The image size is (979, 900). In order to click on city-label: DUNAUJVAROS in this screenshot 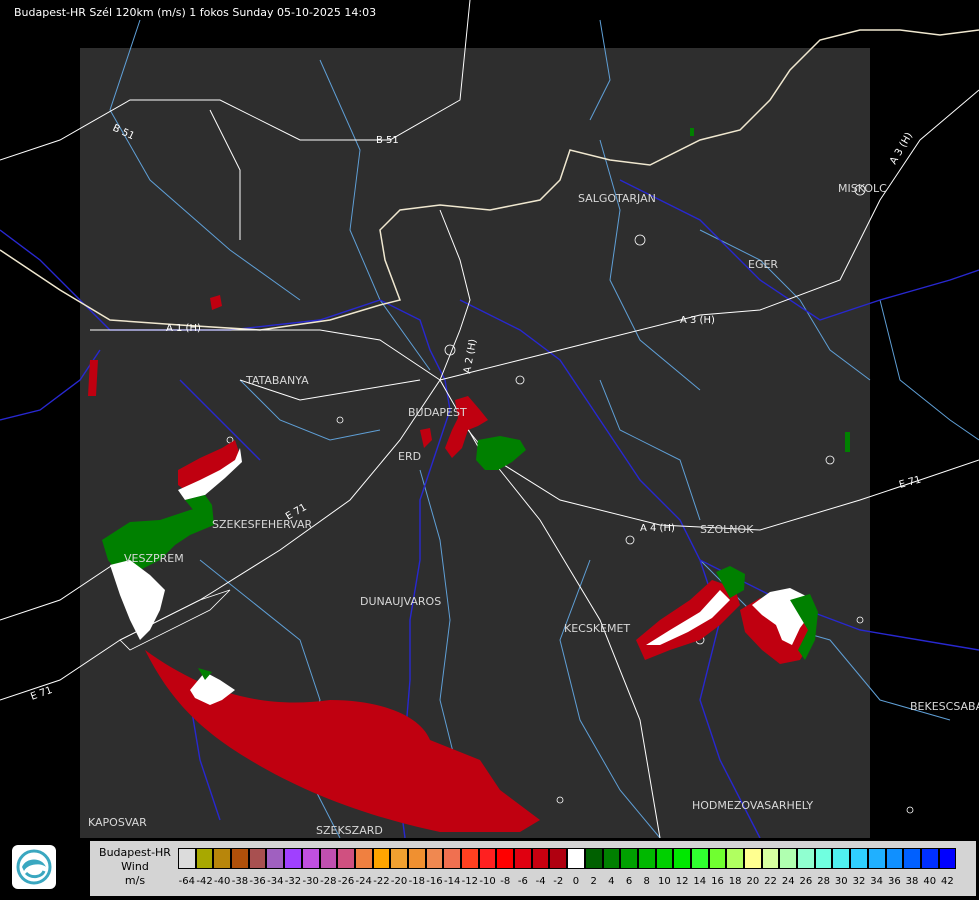, I will do `click(400, 601)`.